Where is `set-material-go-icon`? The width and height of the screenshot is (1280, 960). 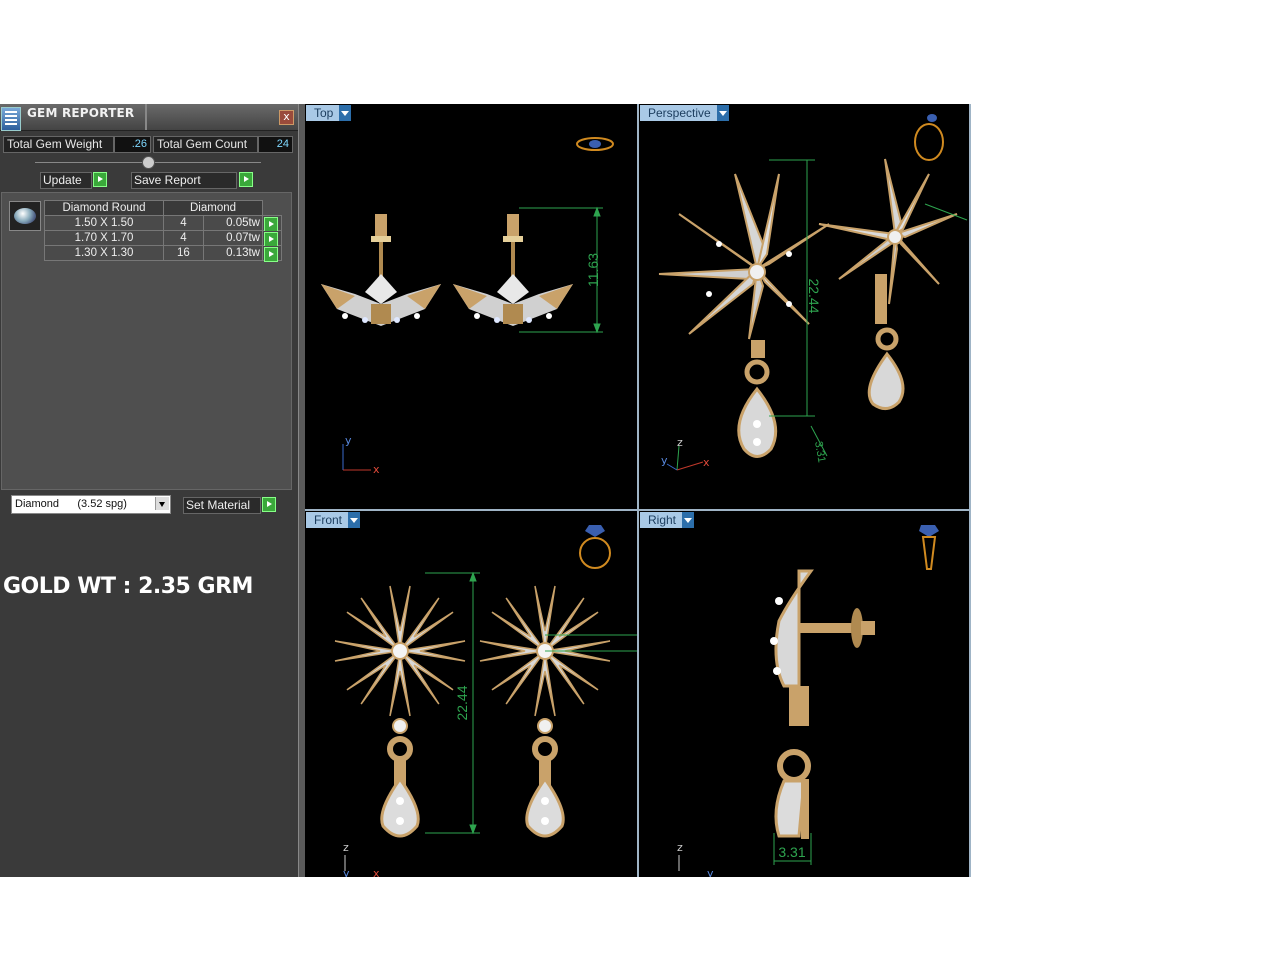 set-material-go-icon is located at coordinates (269, 504).